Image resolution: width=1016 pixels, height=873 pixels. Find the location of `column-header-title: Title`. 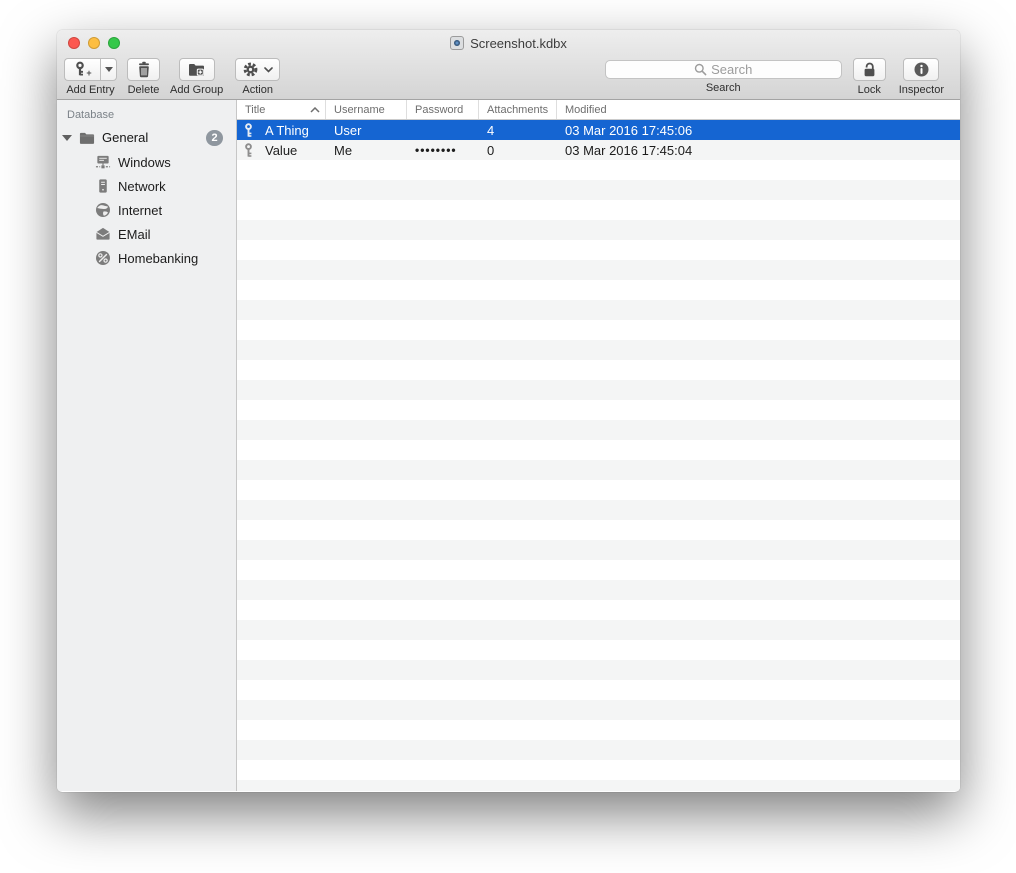

column-header-title: Title is located at coordinates (281, 109).